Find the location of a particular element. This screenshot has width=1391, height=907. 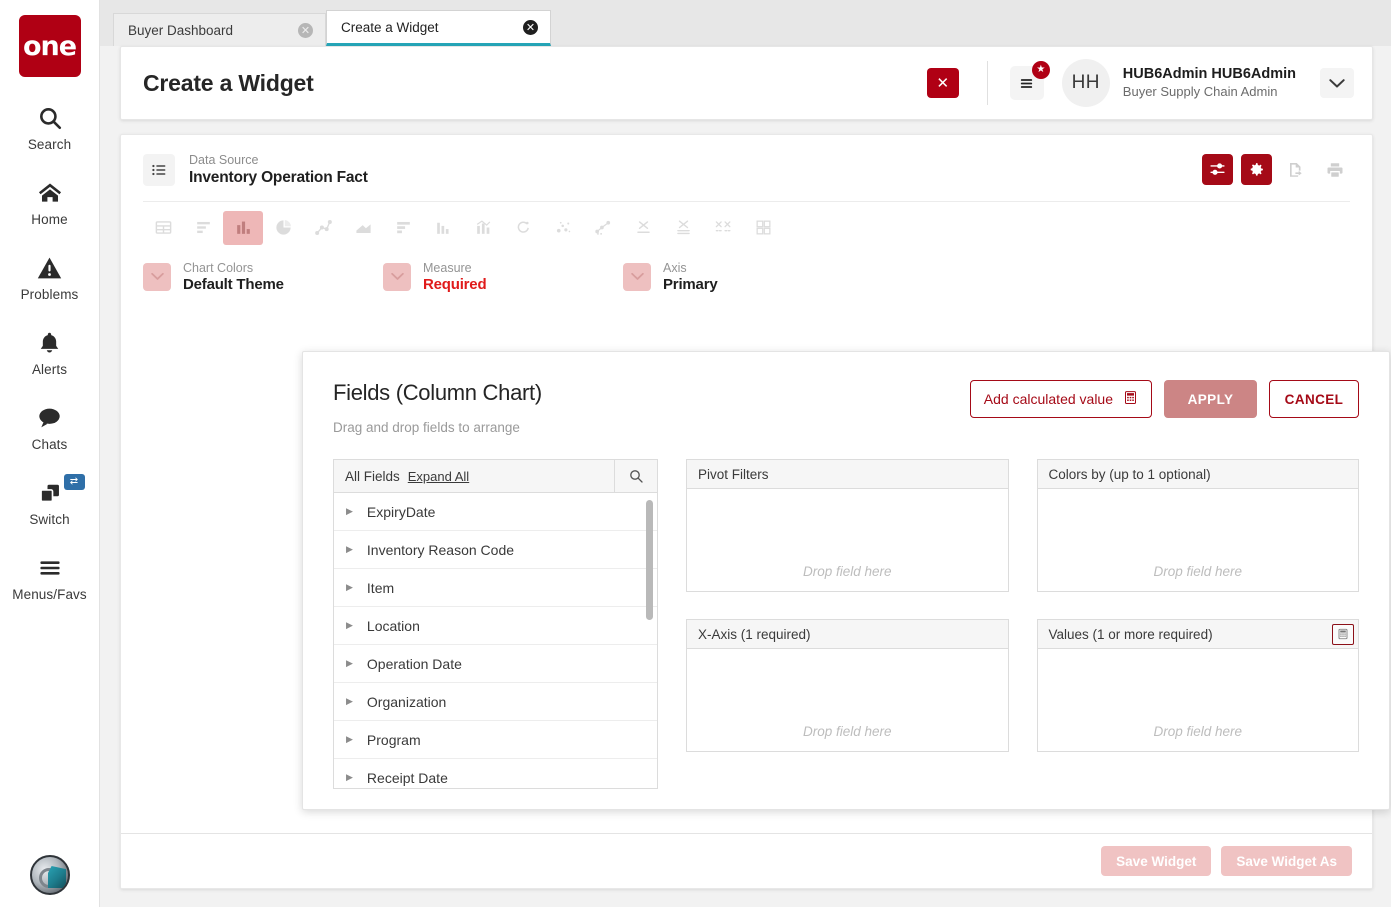

grouped-column-chart-icon is located at coordinates (443, 228).